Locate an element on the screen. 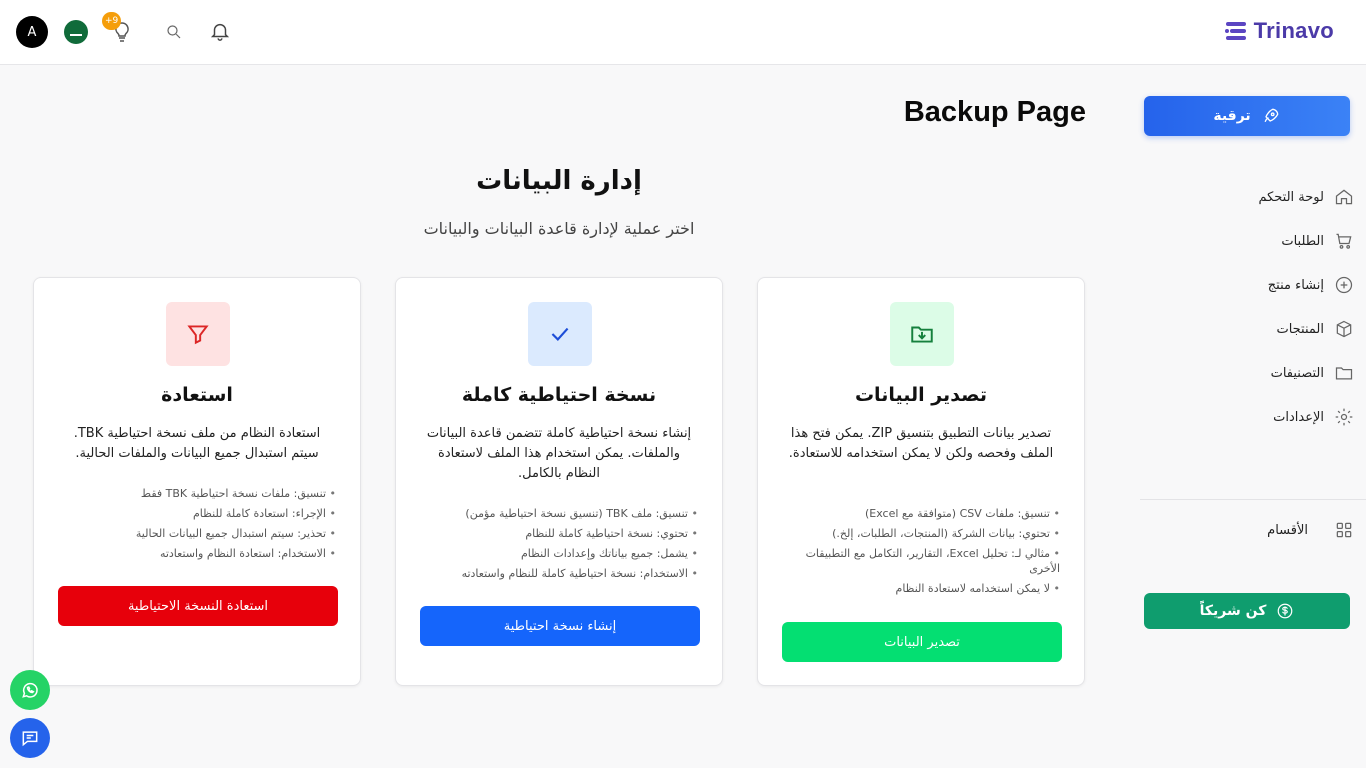  restore-icon-box is located at coordinates (198, 334).